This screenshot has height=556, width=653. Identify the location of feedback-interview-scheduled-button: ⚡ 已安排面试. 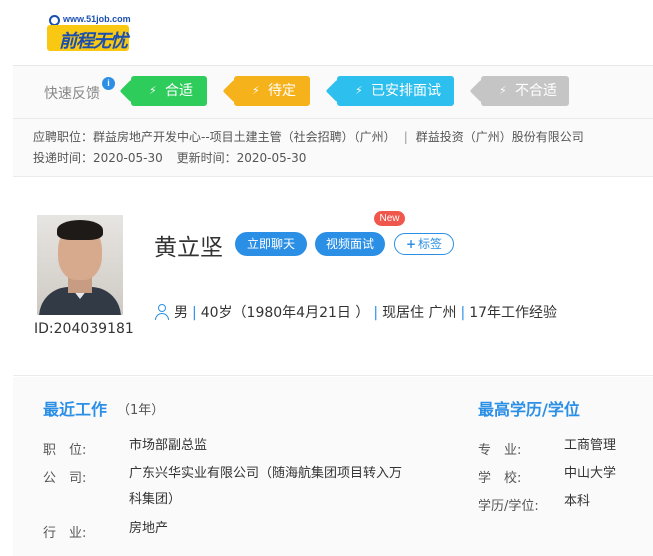
(395, 91).